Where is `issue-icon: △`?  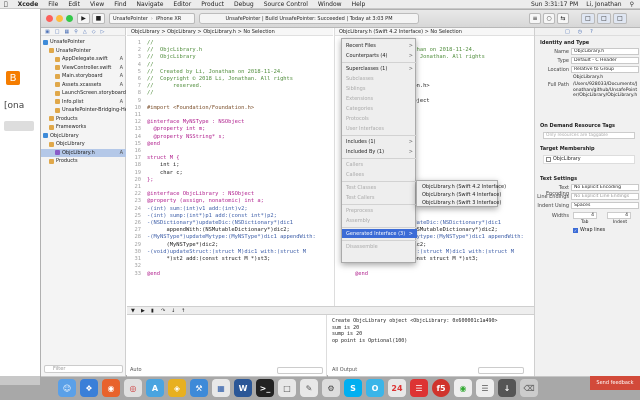
issue-icon: △ is located at coordinates (85, 32).